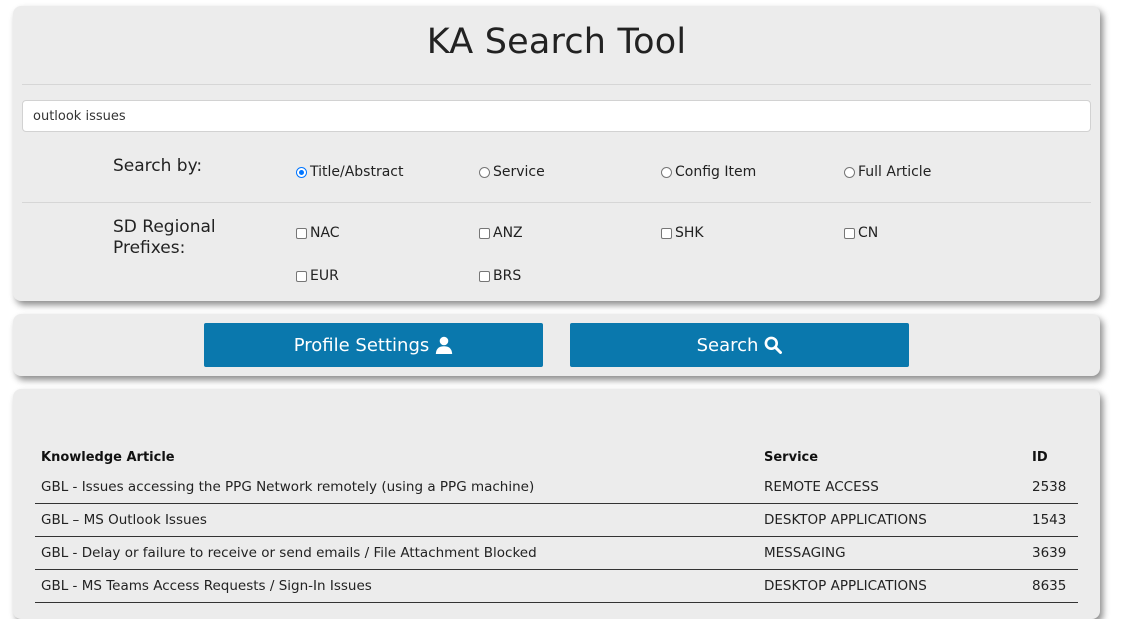  I want to click on checkbox-label: SHK, so click(689, 233).